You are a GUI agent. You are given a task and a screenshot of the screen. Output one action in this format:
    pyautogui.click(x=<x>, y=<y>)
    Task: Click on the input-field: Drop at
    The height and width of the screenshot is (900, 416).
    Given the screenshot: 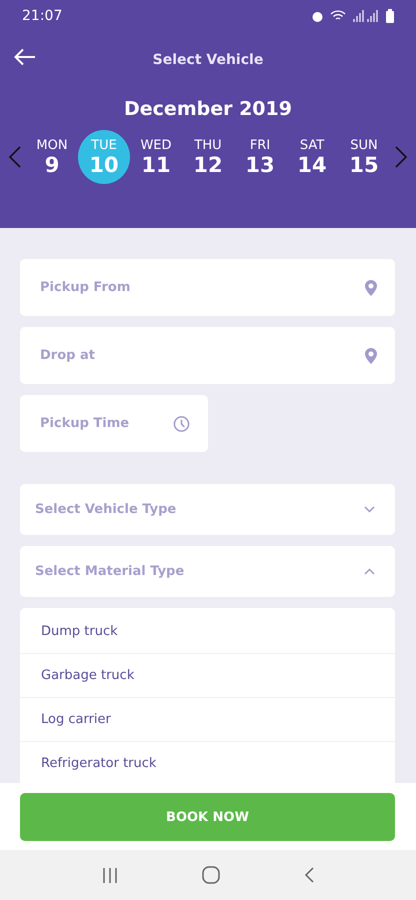 What is the action you would take?
    pyautogui.click(x=207, y=355)
    